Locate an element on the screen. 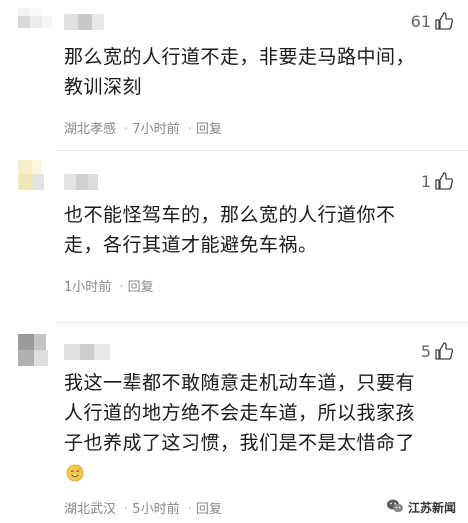 The height and width of the screenshot is (523, 468). wechat-icon is located at coordinates (395, 507).